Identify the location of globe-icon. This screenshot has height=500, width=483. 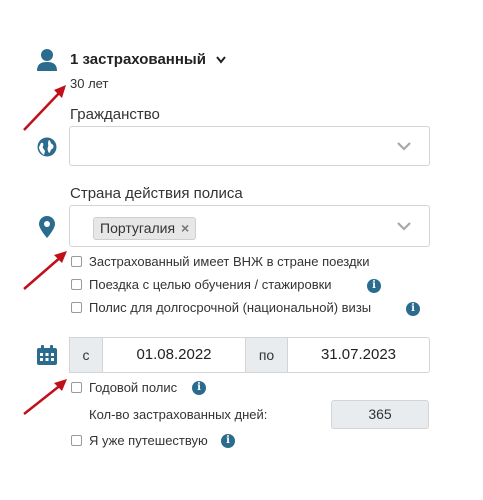
(47, 147).